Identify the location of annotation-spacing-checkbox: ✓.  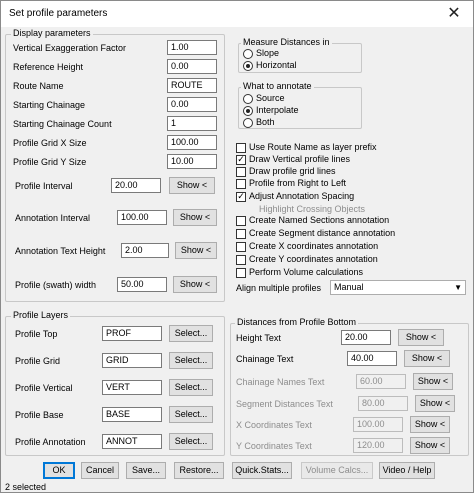
(241, 196).